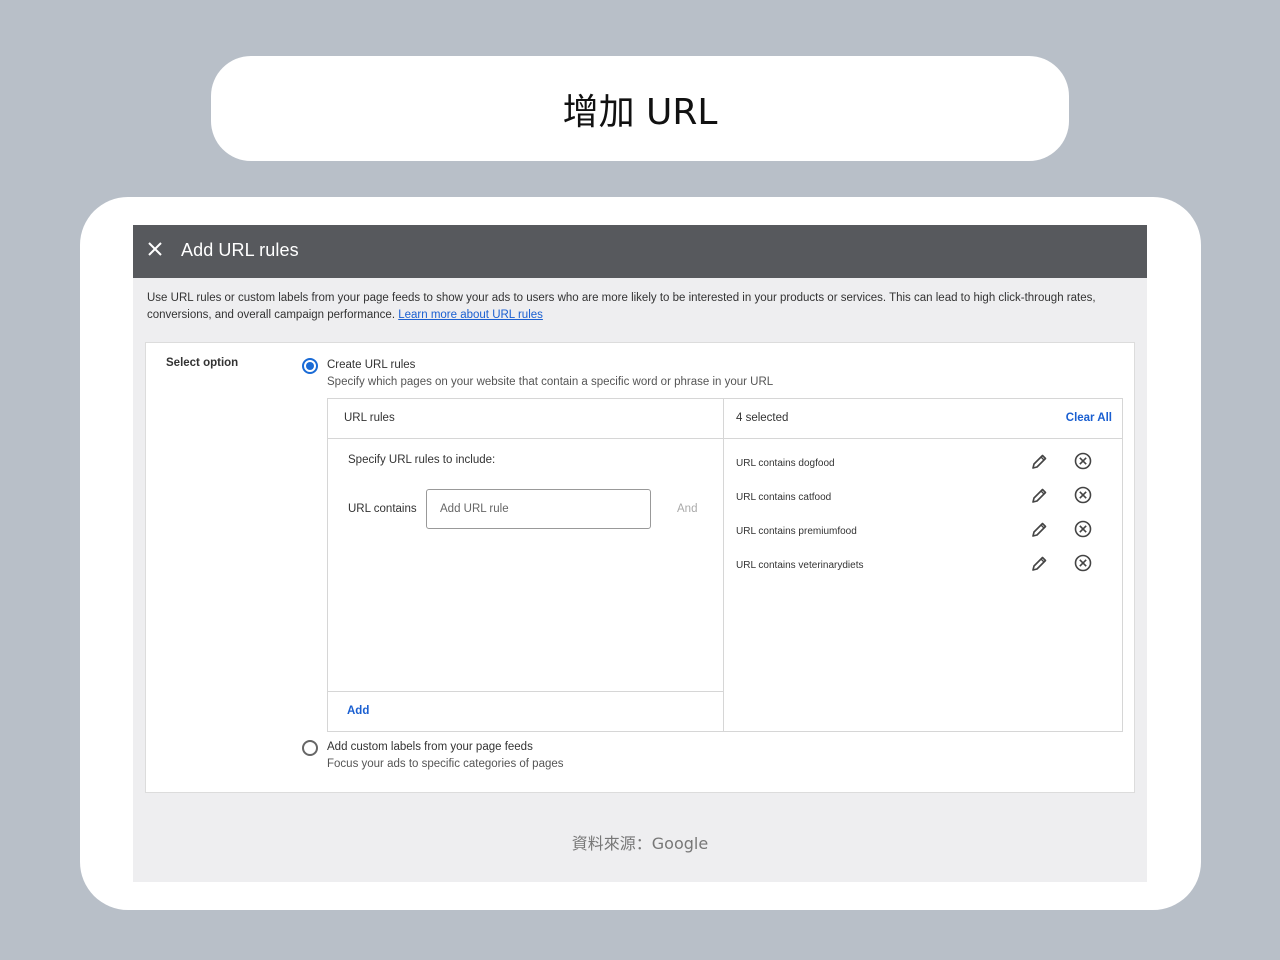 The width and height of the screenshot is (1280, 960). What do you see at coordinates (525, 419) in the screenshot?
I see `url-rules-header: URL rules` at bounding box center [525, 419].